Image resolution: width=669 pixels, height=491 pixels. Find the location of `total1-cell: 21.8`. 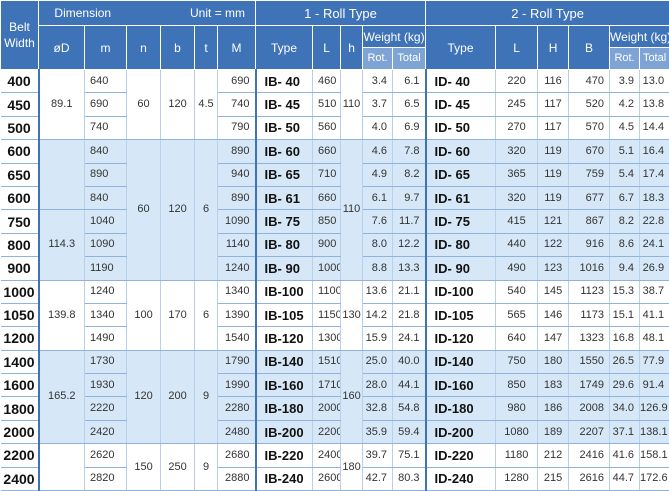

total1-cell: 21.8 is located at coordinates (409, 314).